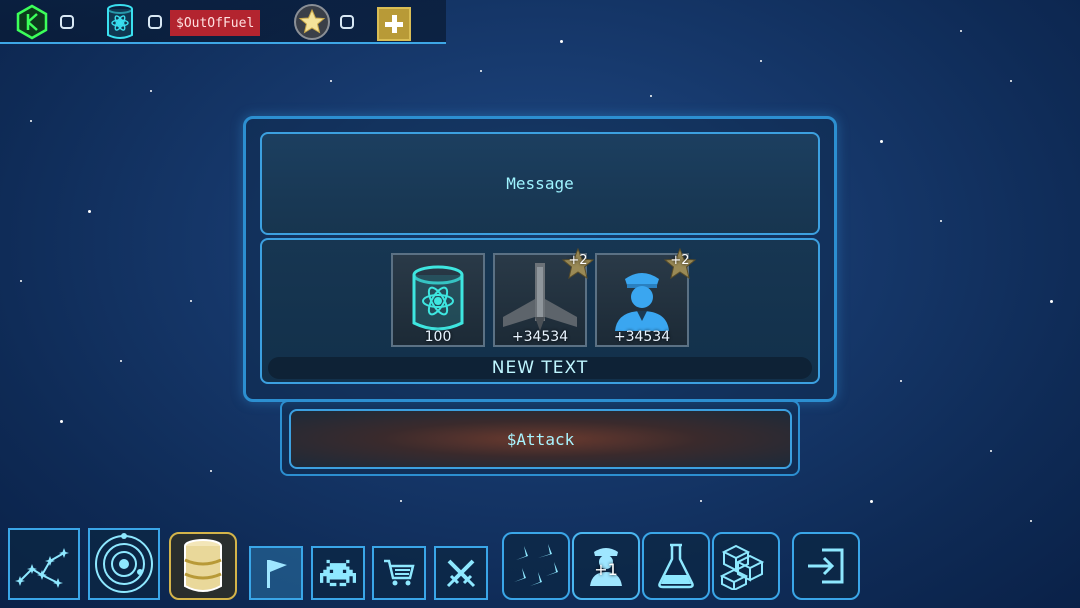 The width and height of the screenshot is (1080, 608). Describe the element at coordinates (347, 22) in the screenshot. I see `stars-counter` at that location.